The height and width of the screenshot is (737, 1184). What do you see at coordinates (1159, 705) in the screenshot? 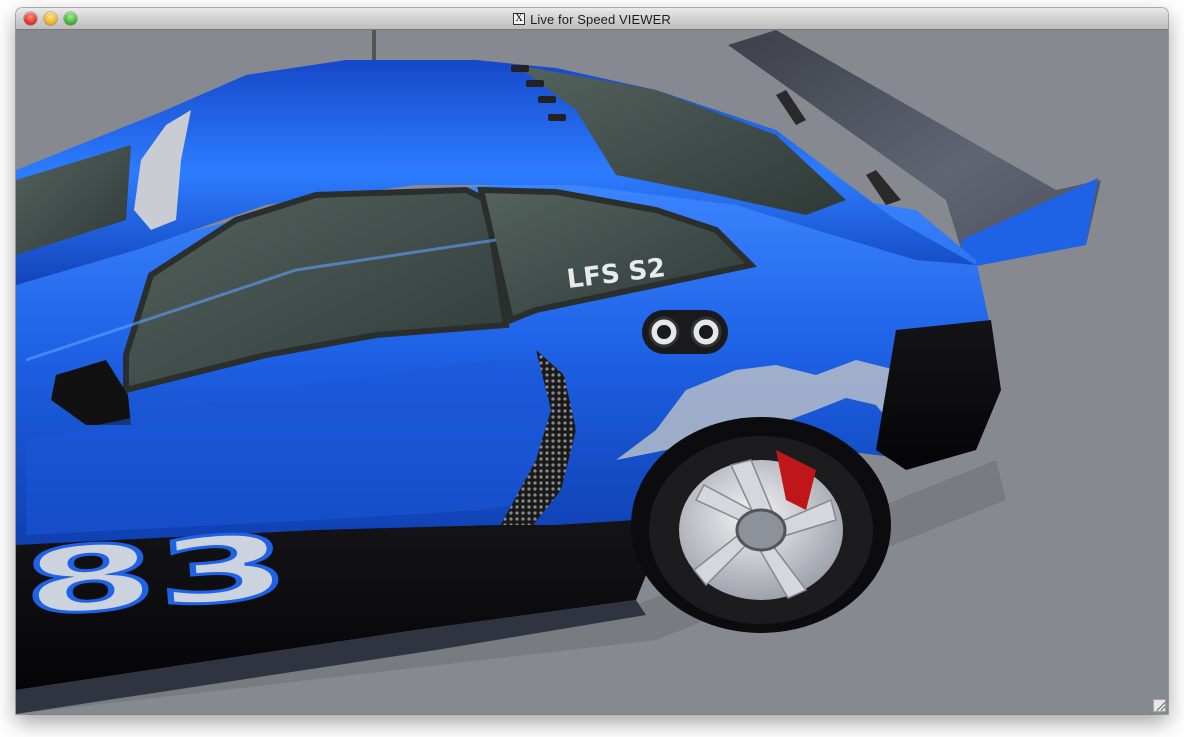
I see `resize-grip-icon` at bounding box center [1159, 705].